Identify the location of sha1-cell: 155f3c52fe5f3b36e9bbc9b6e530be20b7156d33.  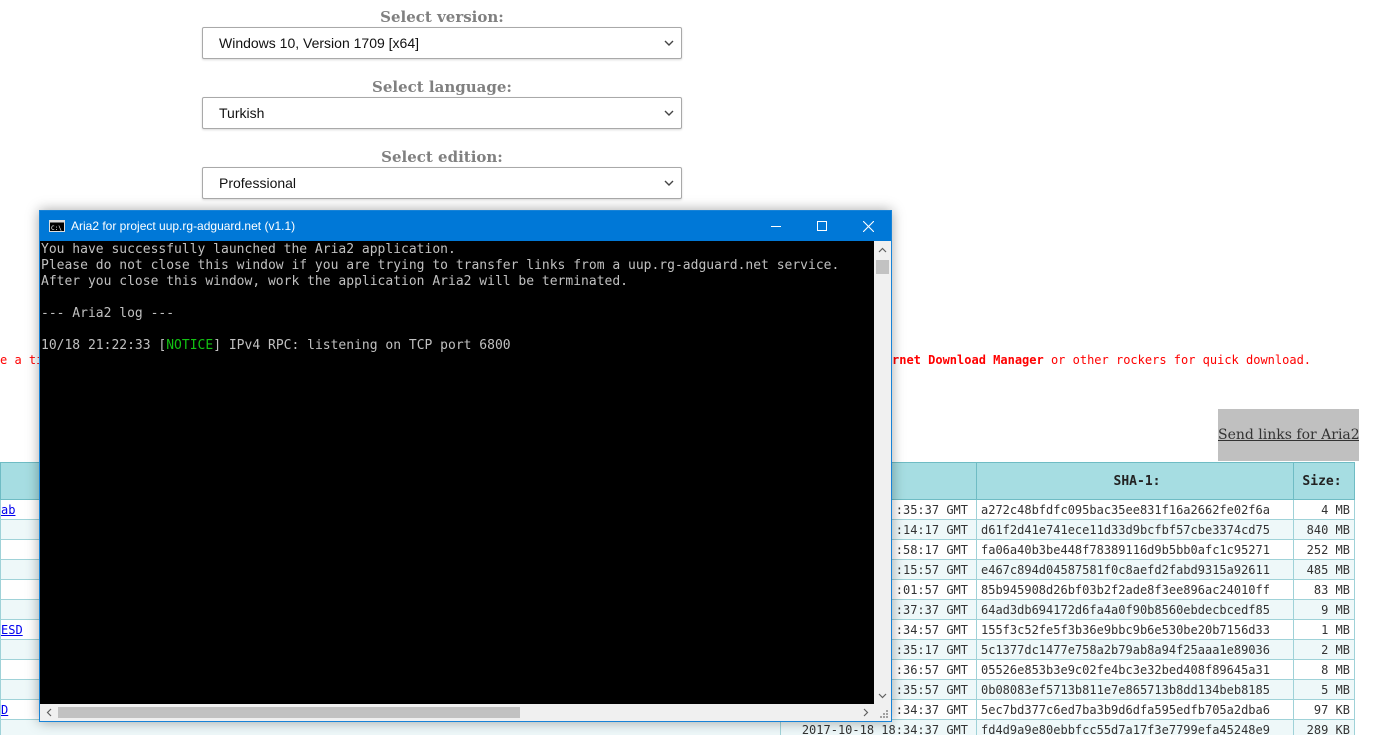
(1135, 629).